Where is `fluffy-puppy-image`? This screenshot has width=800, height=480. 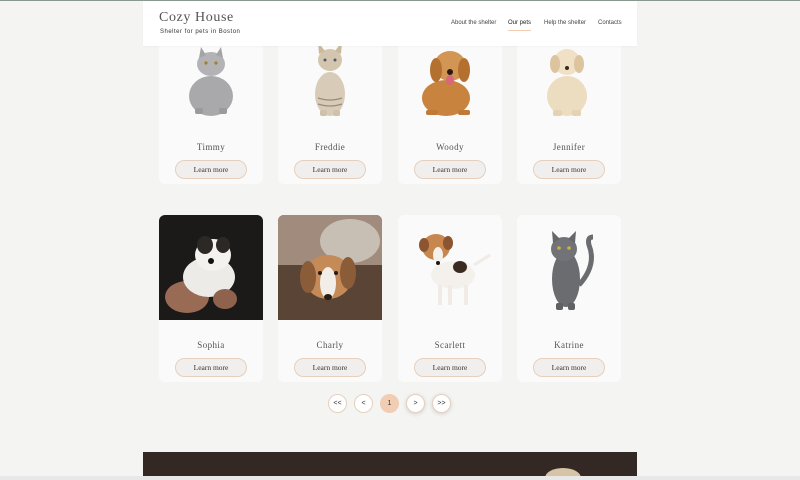
fluffy-puppy-image is located at coordinates (211, 267).